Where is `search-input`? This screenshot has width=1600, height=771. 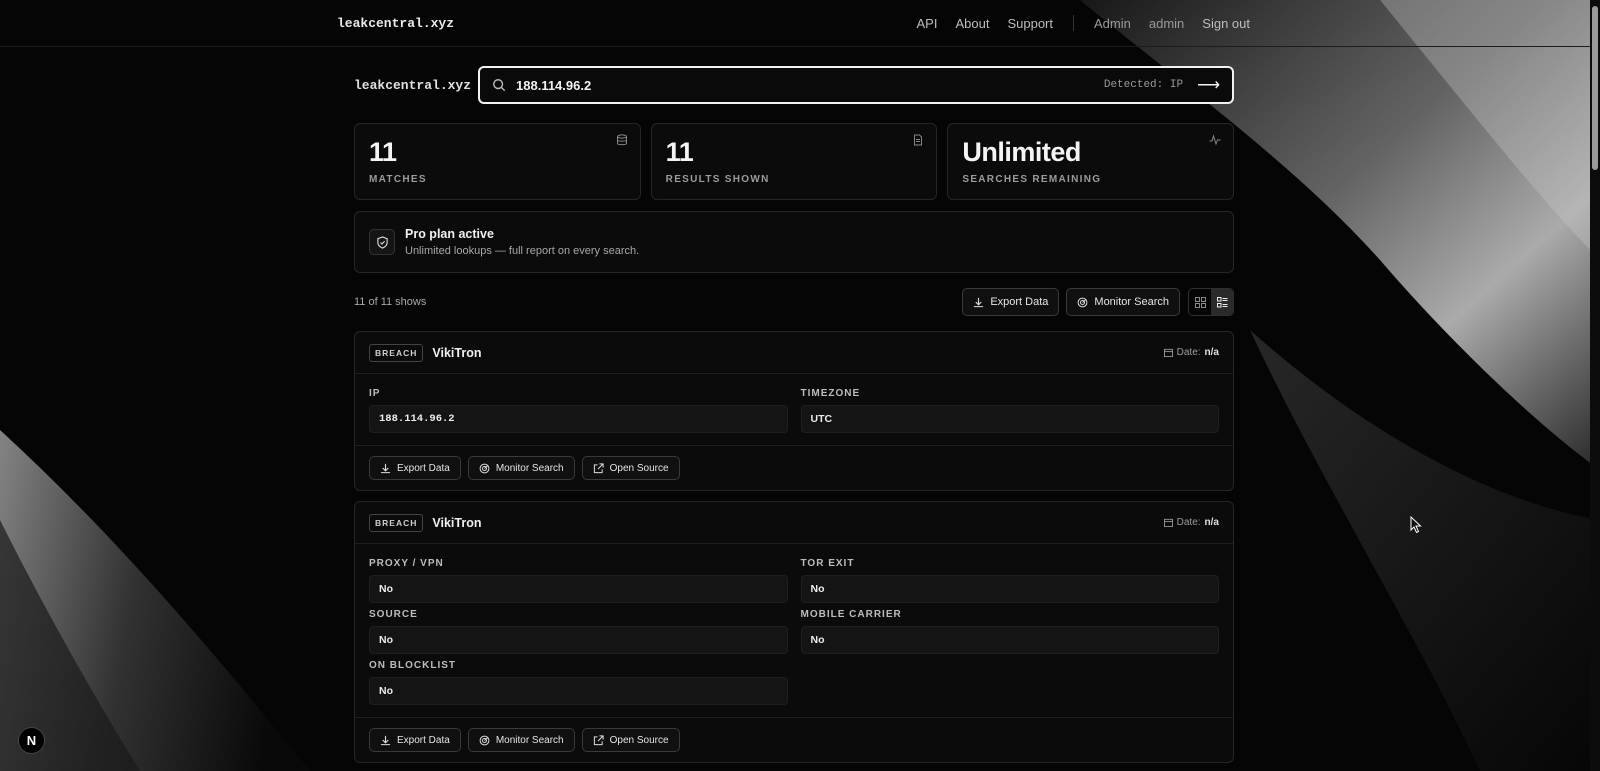 search-input is located at coordinates (810, 85).